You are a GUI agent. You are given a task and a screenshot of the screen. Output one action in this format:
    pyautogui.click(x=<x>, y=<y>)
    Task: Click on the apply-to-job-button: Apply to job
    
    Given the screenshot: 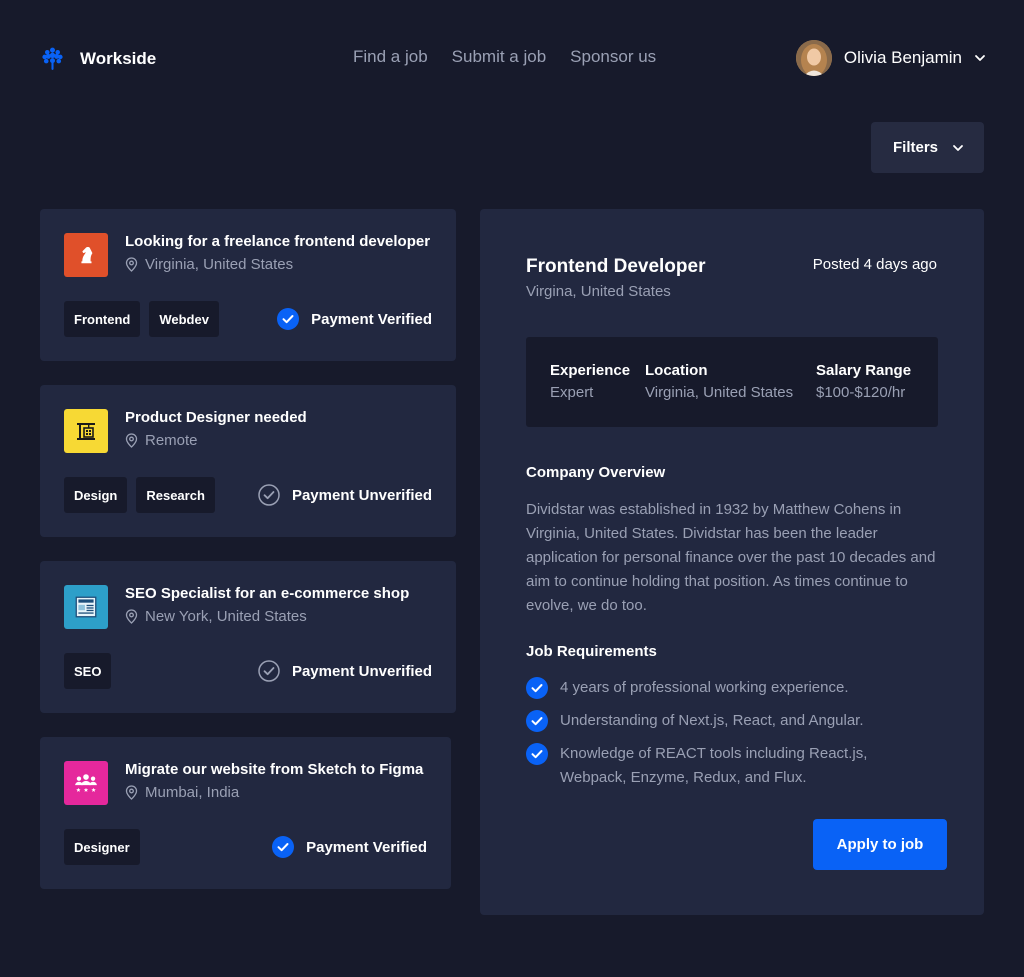 What is the action you would take?
    pyautogui.click(x=880, y=844)
    